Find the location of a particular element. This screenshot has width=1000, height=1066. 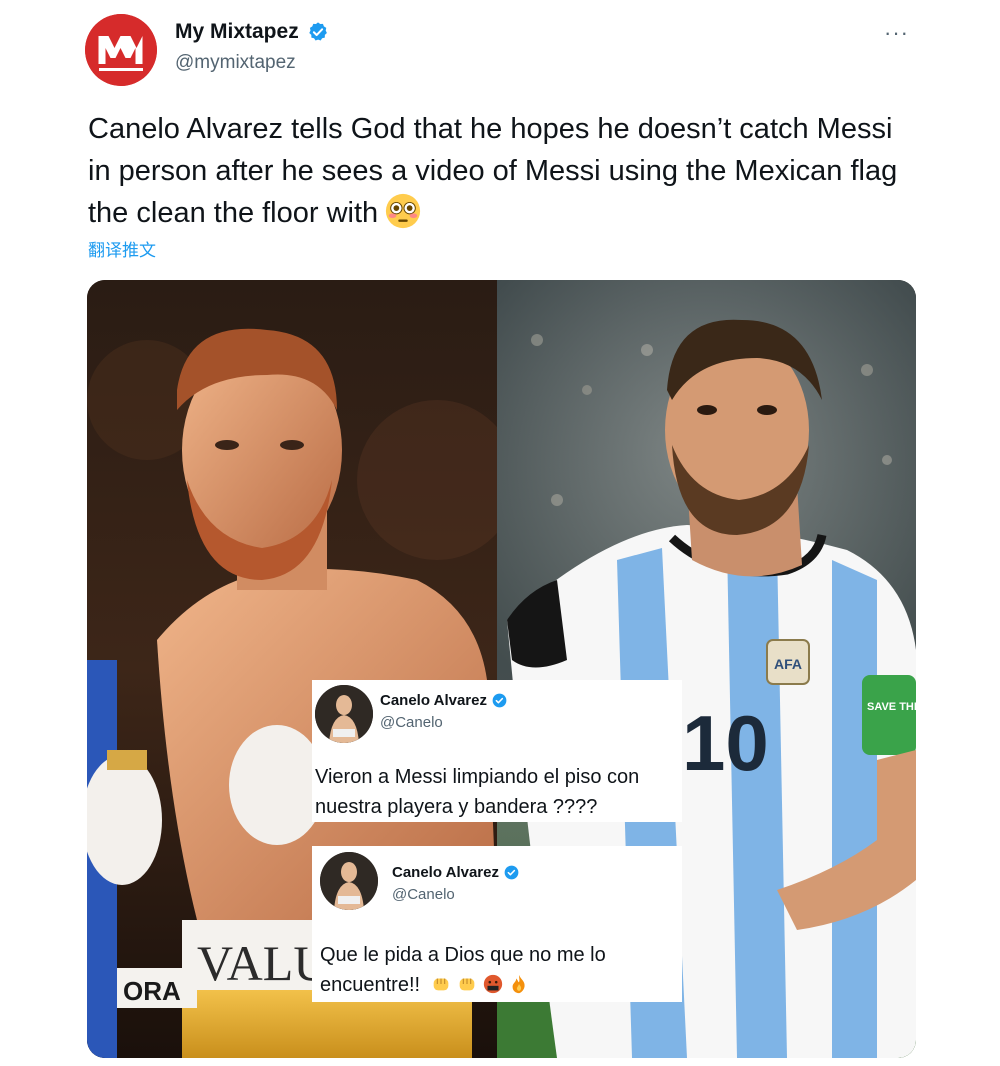

more-options-button: ··· is located at coordinates (896, 33).